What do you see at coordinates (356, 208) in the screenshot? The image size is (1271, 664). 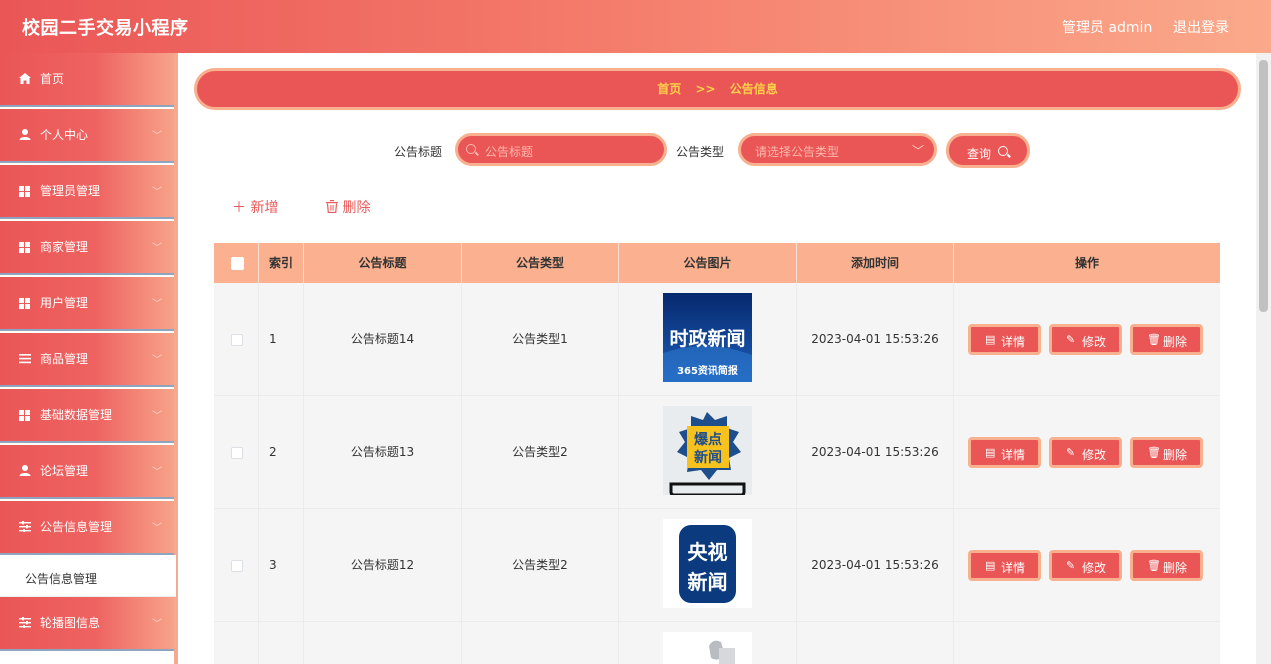 I see `delete-button-label: 删除` at bounding box center [356, 208].